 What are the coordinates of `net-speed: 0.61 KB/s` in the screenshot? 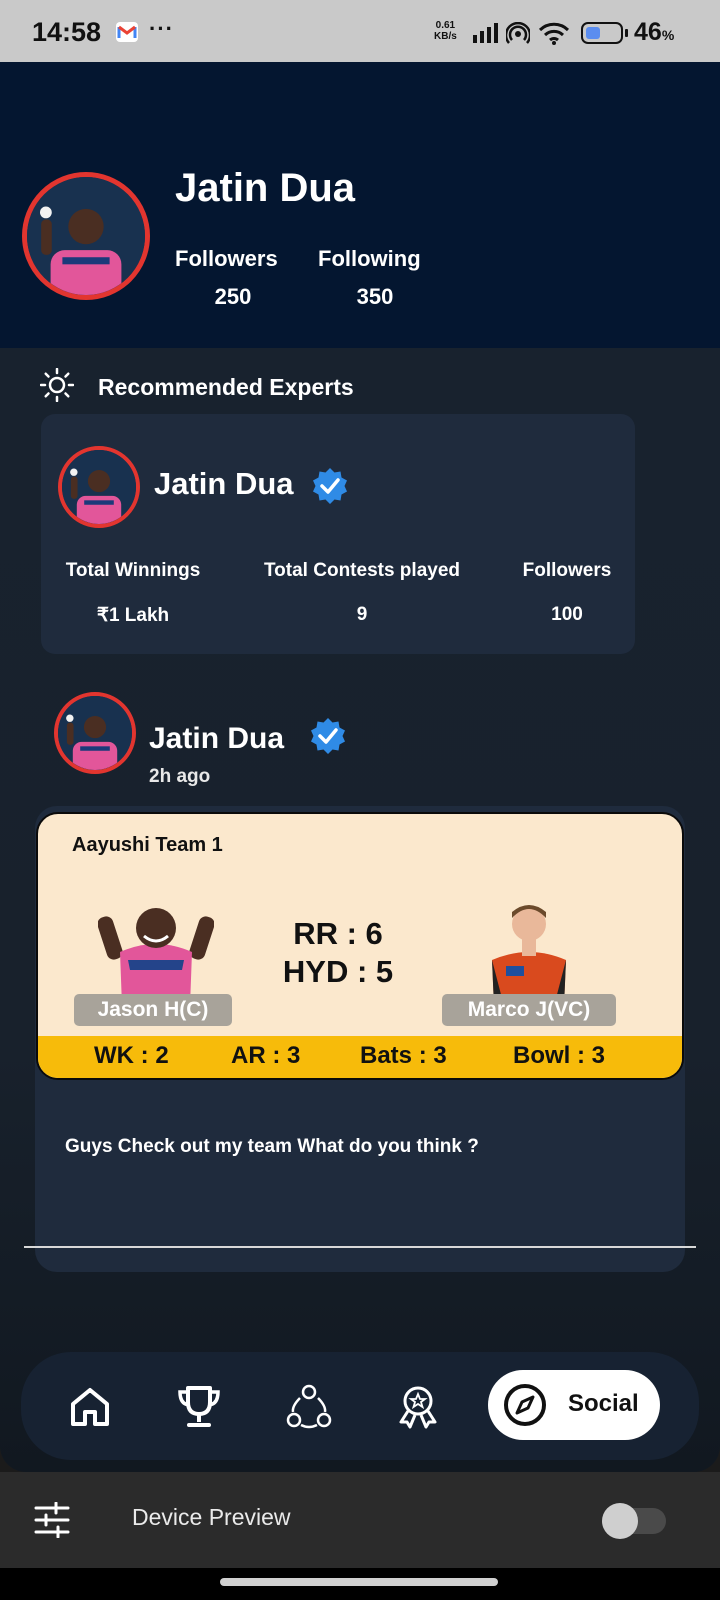 It's located at (445, 31).